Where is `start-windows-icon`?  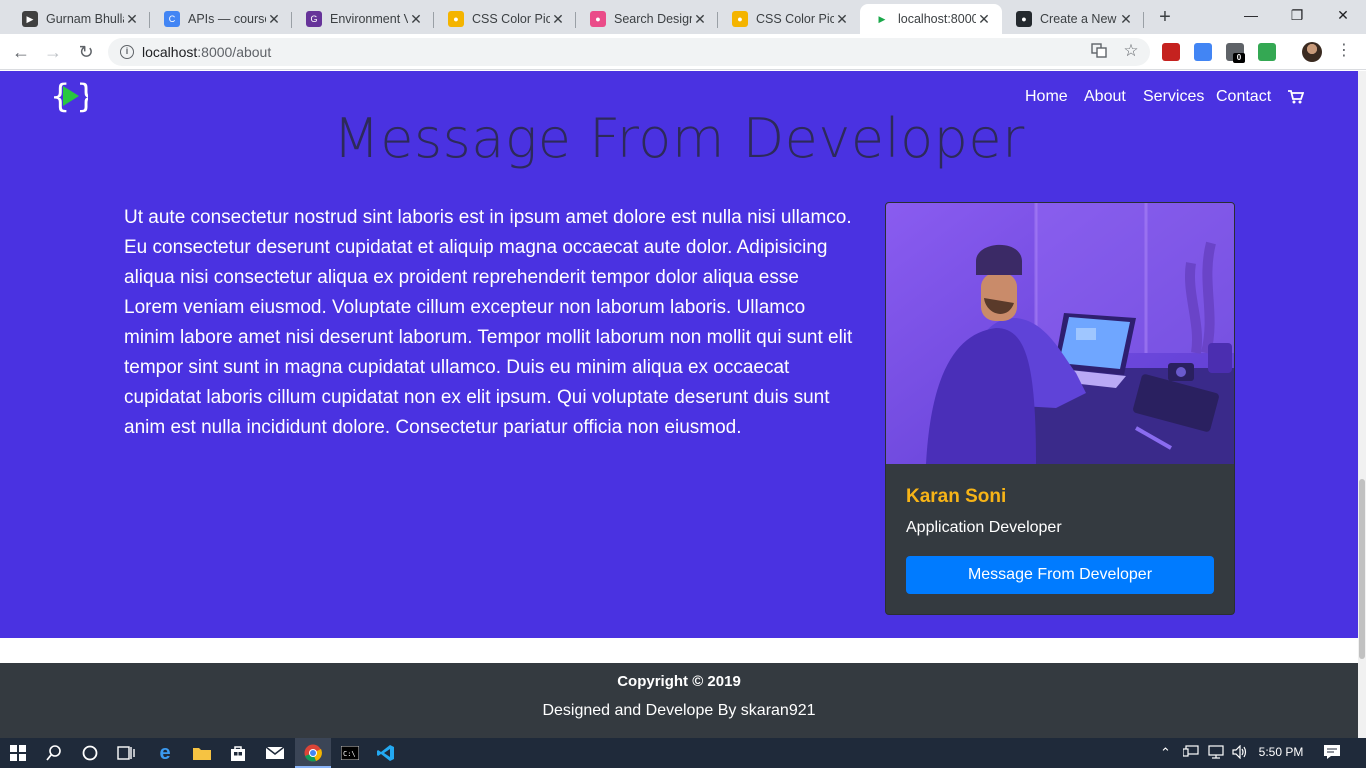 start-windows-icon is located at coordinates (18, 753).